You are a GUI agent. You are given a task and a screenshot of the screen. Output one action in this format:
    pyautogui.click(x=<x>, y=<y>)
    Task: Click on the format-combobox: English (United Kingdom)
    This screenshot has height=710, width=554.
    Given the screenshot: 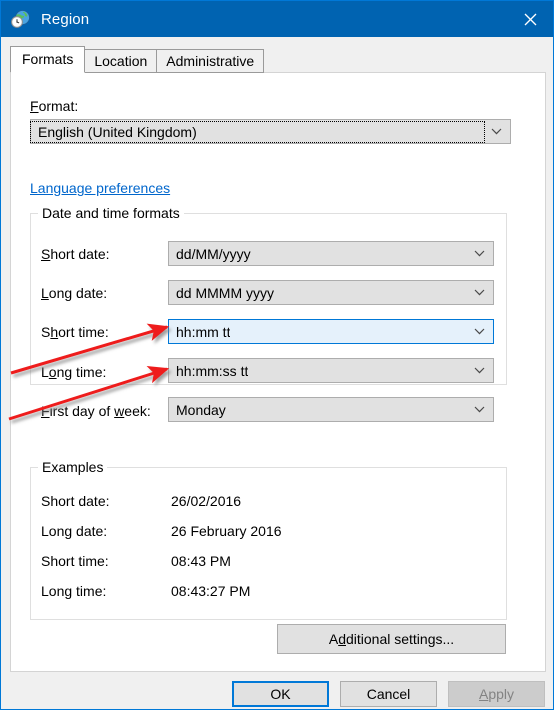 What is the action you would take?
    pyautogui.click(x=270, y=131)
    